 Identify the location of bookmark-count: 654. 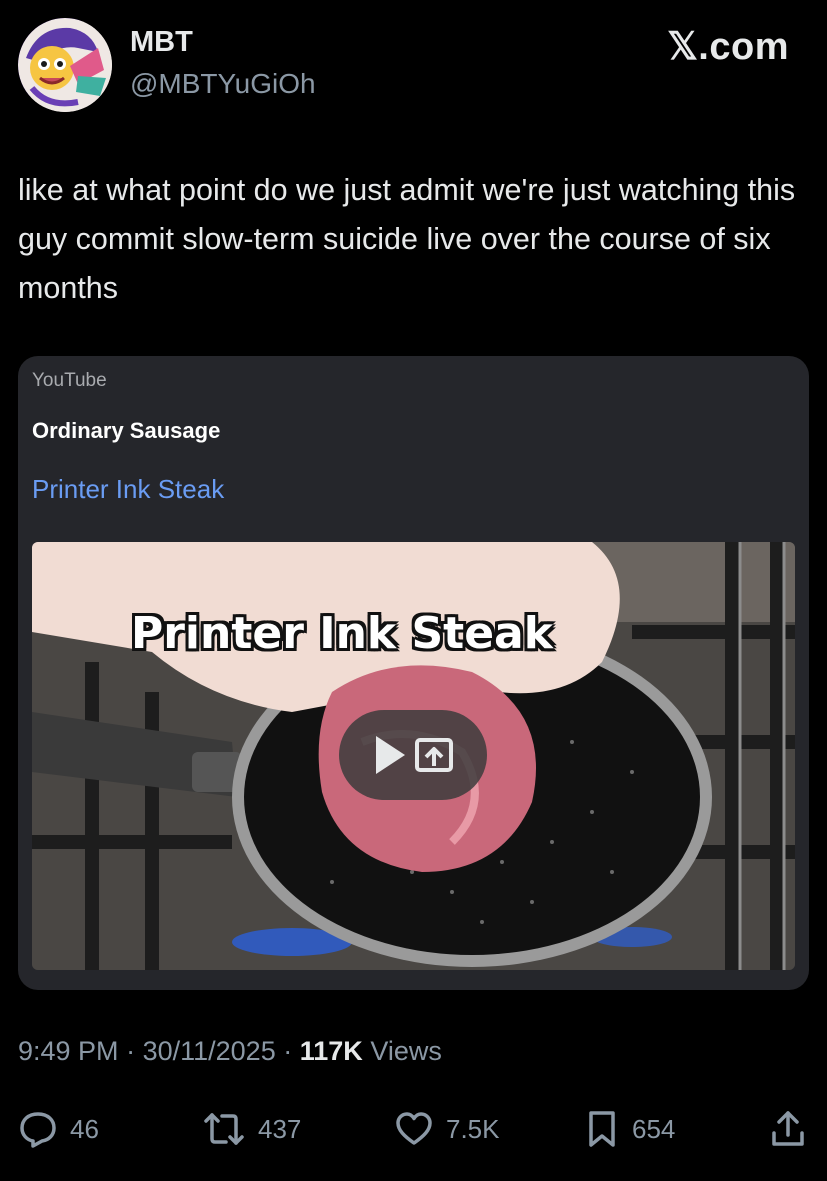
(654, 1128).